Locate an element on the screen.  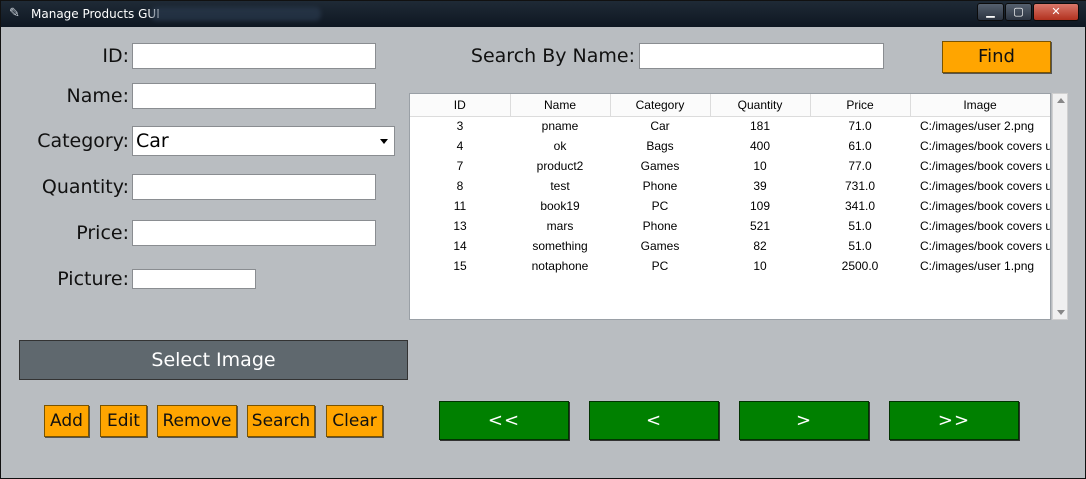
table-cell-name: product2 is located at coordinates (560, 166).